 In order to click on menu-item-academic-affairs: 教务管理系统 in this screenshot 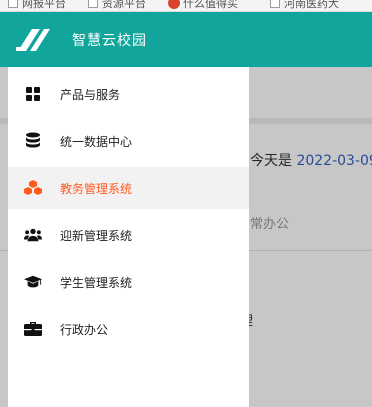, I will do `click(128, 188)`.